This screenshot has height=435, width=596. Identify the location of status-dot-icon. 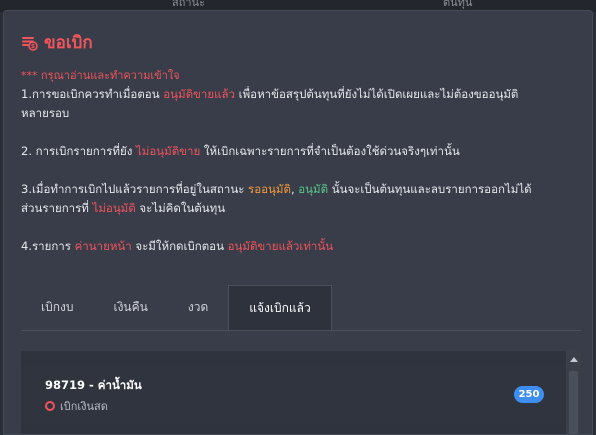
(50, 406).